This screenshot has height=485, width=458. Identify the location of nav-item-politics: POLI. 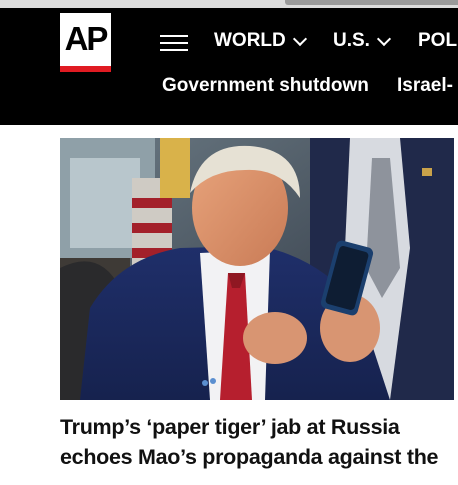
(438, 41).